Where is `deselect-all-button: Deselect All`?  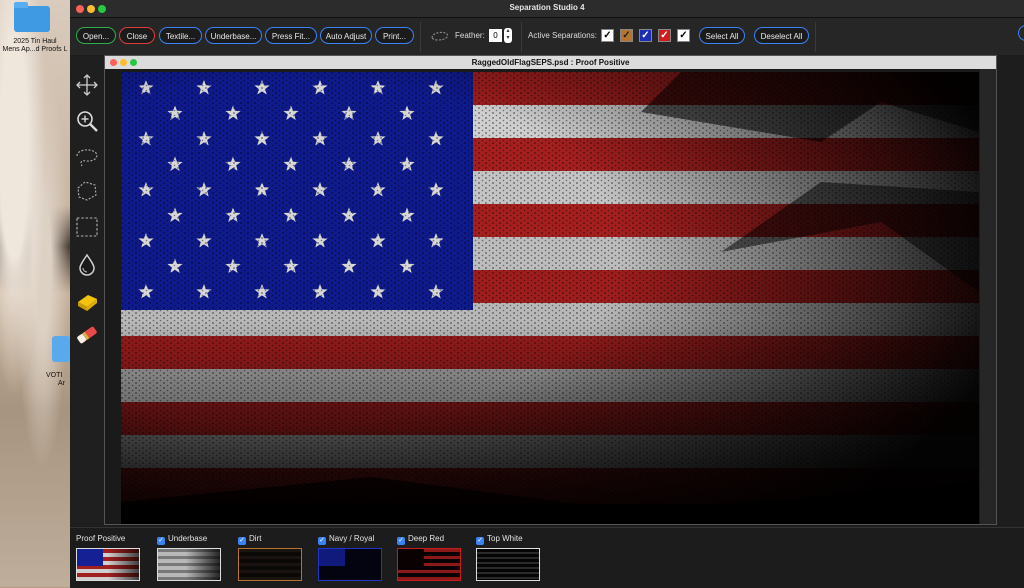 deselect-all-button: Deselect All is located at coordinates (781, 35).